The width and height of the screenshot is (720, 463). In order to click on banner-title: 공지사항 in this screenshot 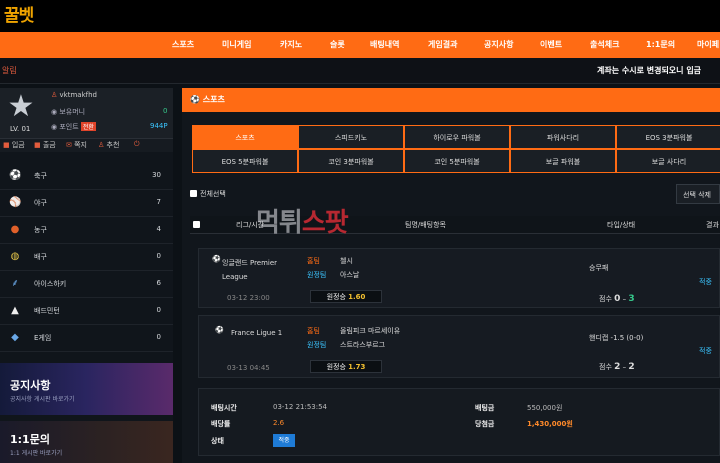, I will do `click(30, 385)`.